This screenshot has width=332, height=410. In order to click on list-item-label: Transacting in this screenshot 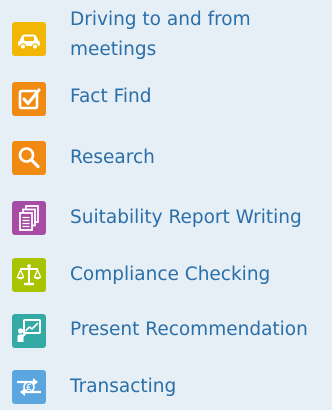, I will do `click(123, 386)`.